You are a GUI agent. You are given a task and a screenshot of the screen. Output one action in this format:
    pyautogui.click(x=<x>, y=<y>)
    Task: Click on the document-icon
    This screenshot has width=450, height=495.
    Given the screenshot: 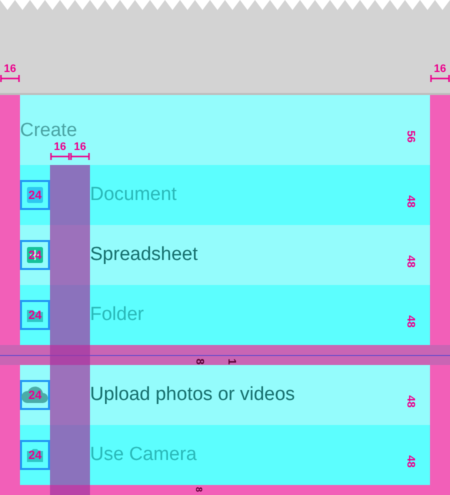 What is the action you would take?
    pyautogui.click(x=35, y=195)
    